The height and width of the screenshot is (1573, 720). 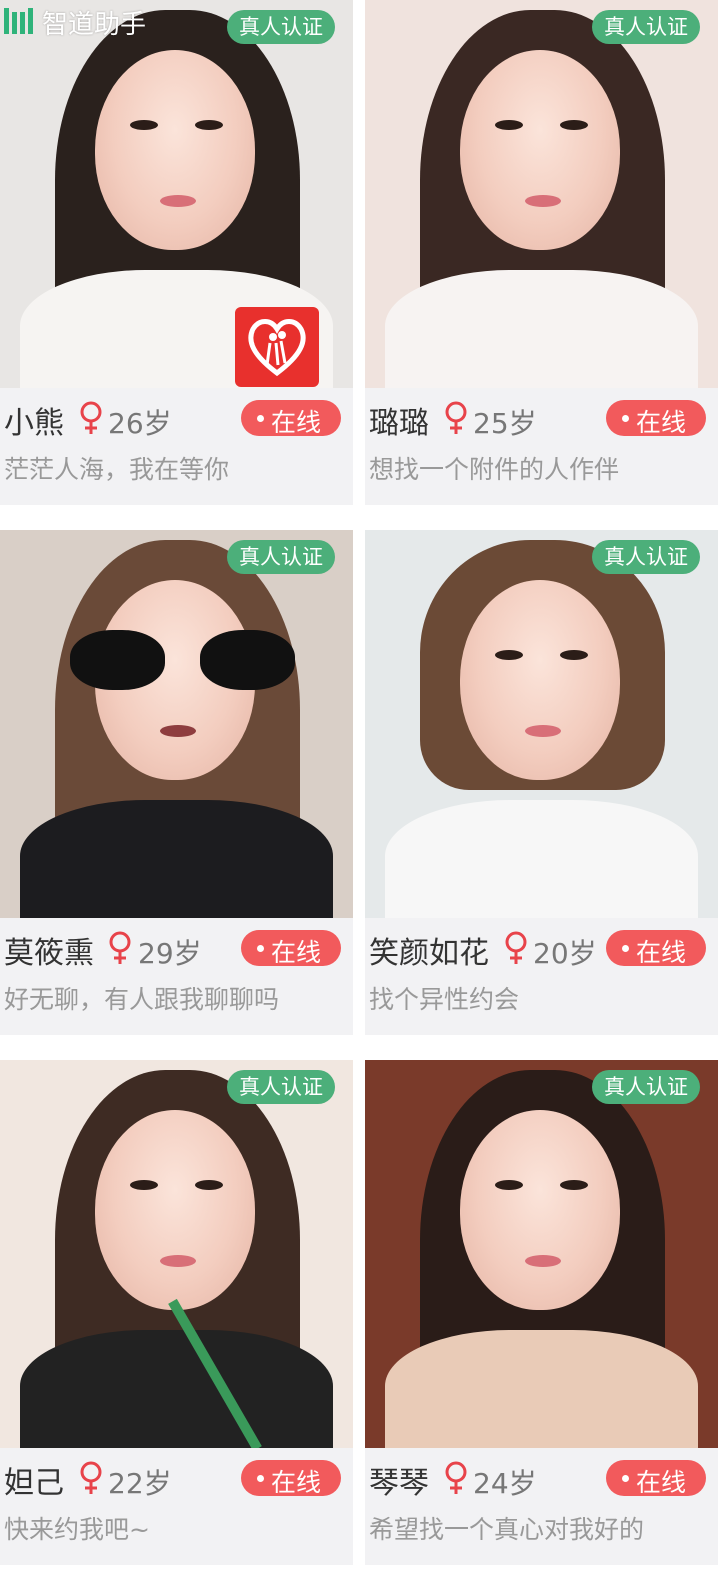 What do you see at coordinates (94, 25) in the screenshot?
I see `watermark-text: 智道助手` at bounding box center [94, 25].